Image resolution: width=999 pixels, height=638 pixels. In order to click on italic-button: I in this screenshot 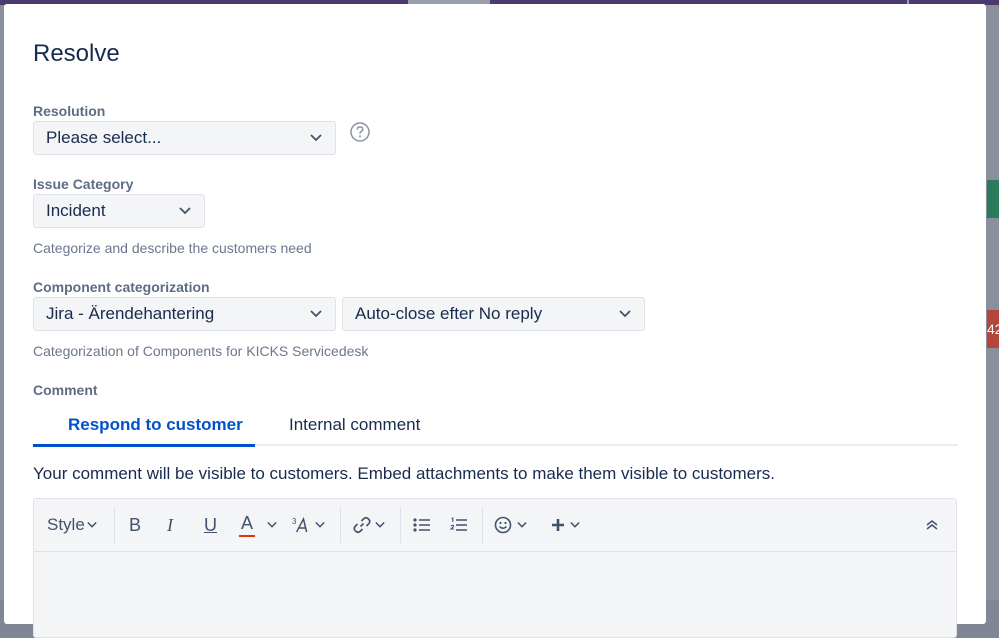, I will do `click(170, 525)`.